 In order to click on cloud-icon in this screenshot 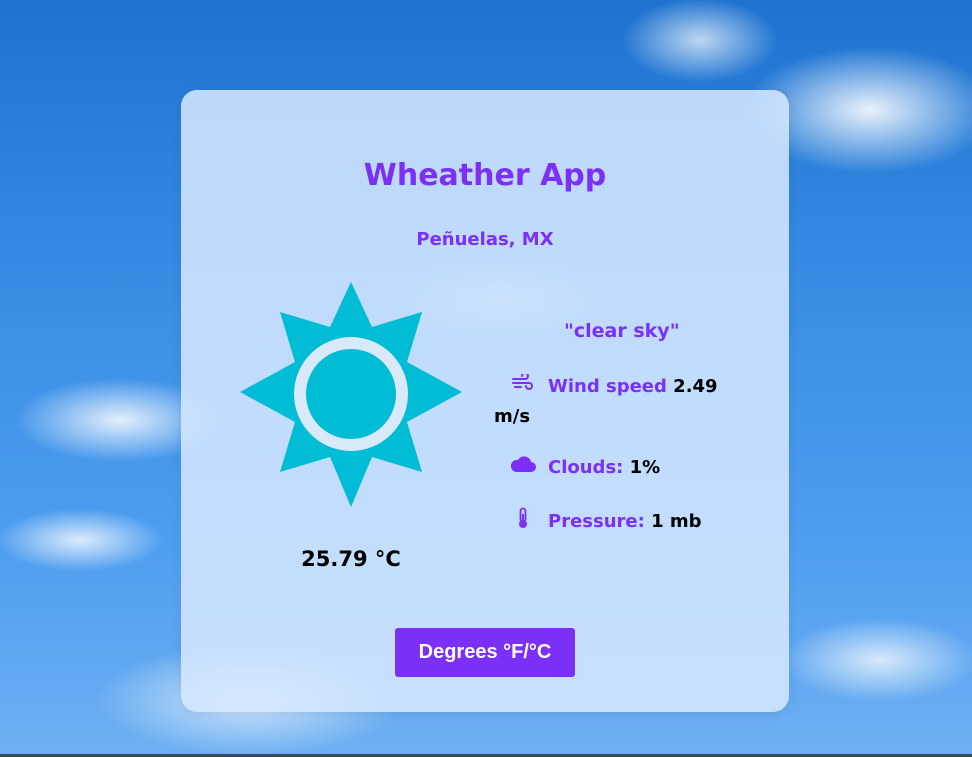, I will do `click(523, 468)`.